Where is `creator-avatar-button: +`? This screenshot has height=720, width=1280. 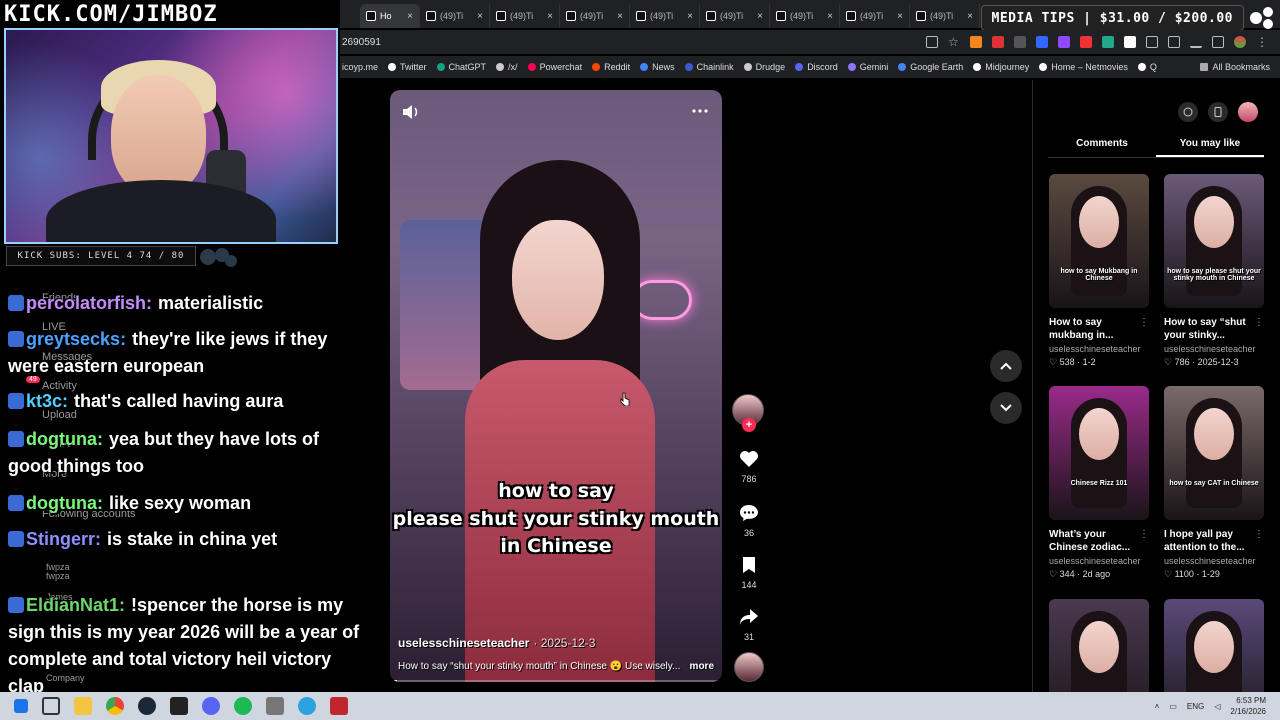
creator-avatar-button: + is located at coordinates (749, 413).